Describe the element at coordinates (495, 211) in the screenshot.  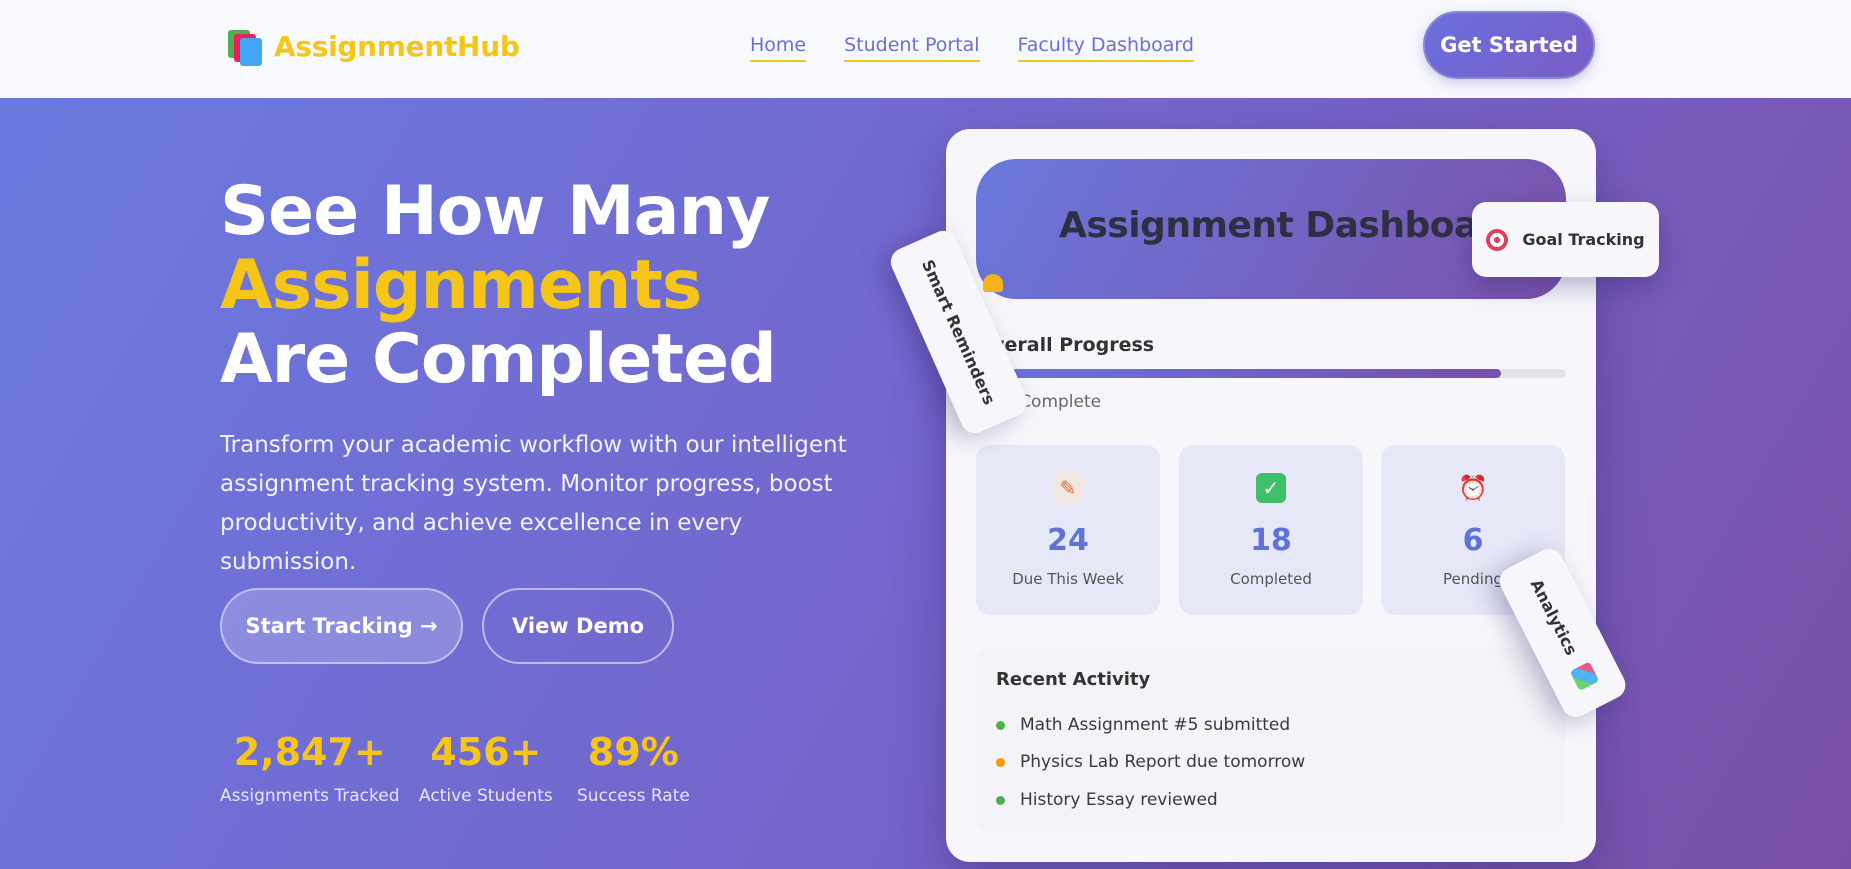
I see `headline-line-1: See How Many` at that location.